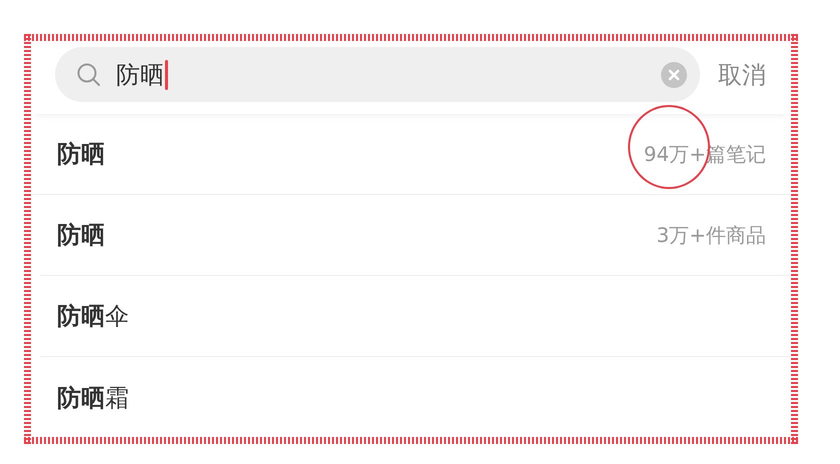 Image resolution: width=840 pixels, height=464 pixels. What do you see at coordinates (377, 74) in the screenshot?
I see `search-field: 防晒` at bounding box center [377, 74].